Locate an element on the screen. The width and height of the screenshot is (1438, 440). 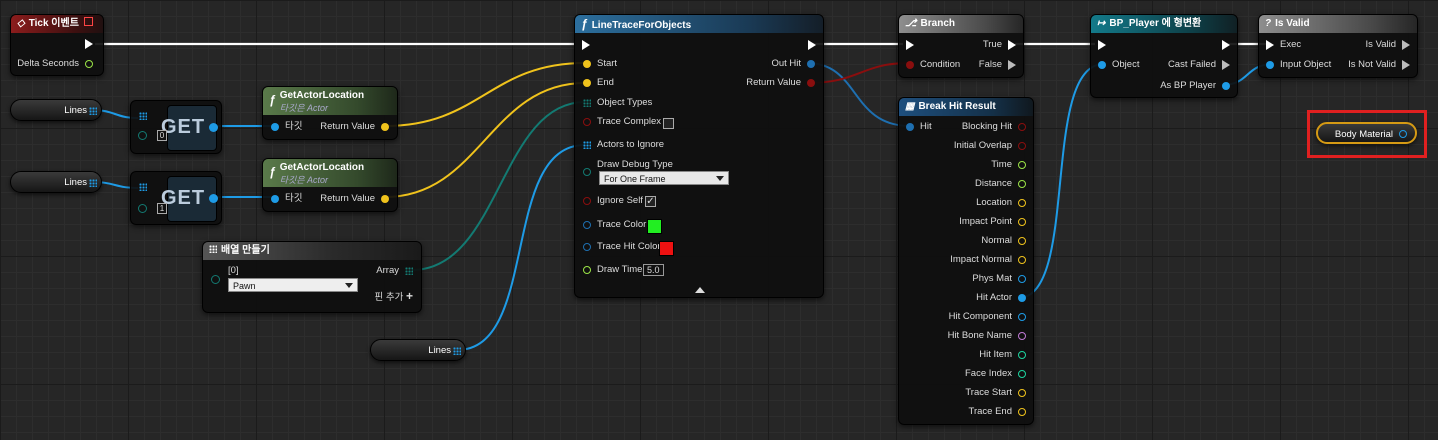
break-output-pin: Phys Mat is located at coordinates (999, 279).